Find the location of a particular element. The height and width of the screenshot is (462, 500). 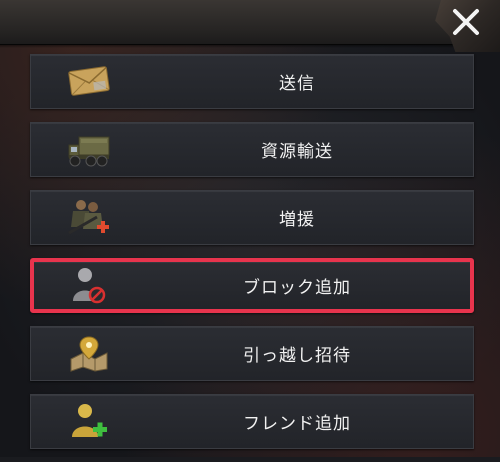

map-pin-icon is located at coordinates (89, 353).